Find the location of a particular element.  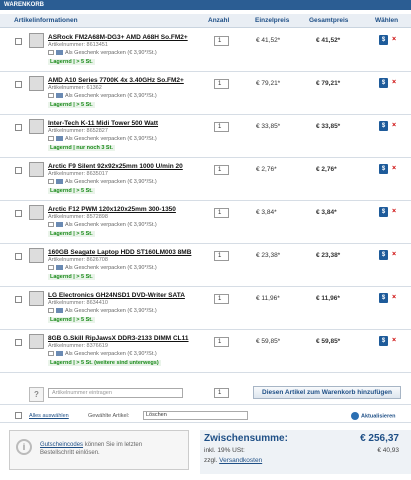

subtotal-value: € 256,37 is located at coordinates (379, 438).